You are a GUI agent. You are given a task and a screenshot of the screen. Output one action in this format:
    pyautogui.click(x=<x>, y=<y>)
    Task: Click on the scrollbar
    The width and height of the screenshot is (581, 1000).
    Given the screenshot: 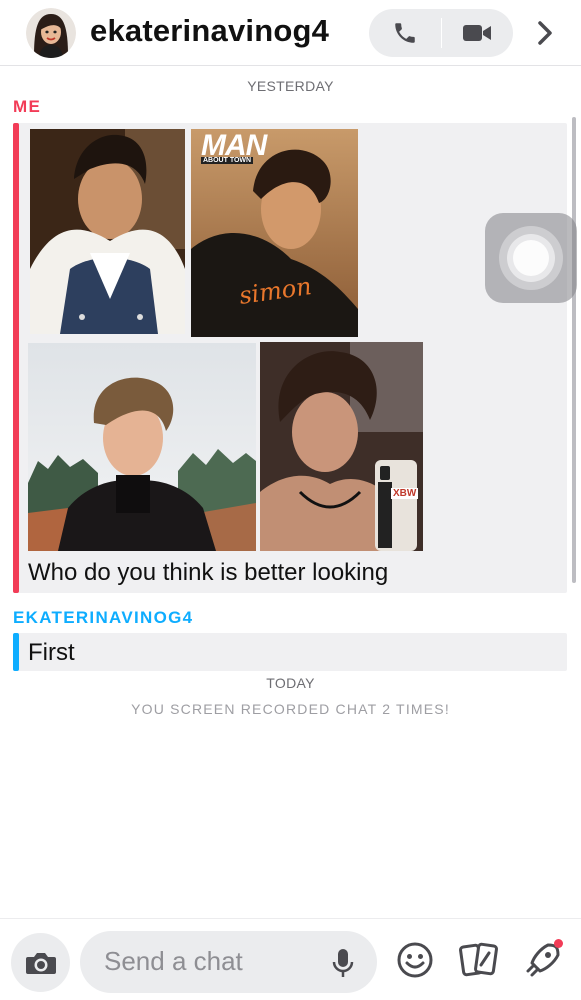 What is the action you would take?
    pyautogui.click(x=574, y=350)
    